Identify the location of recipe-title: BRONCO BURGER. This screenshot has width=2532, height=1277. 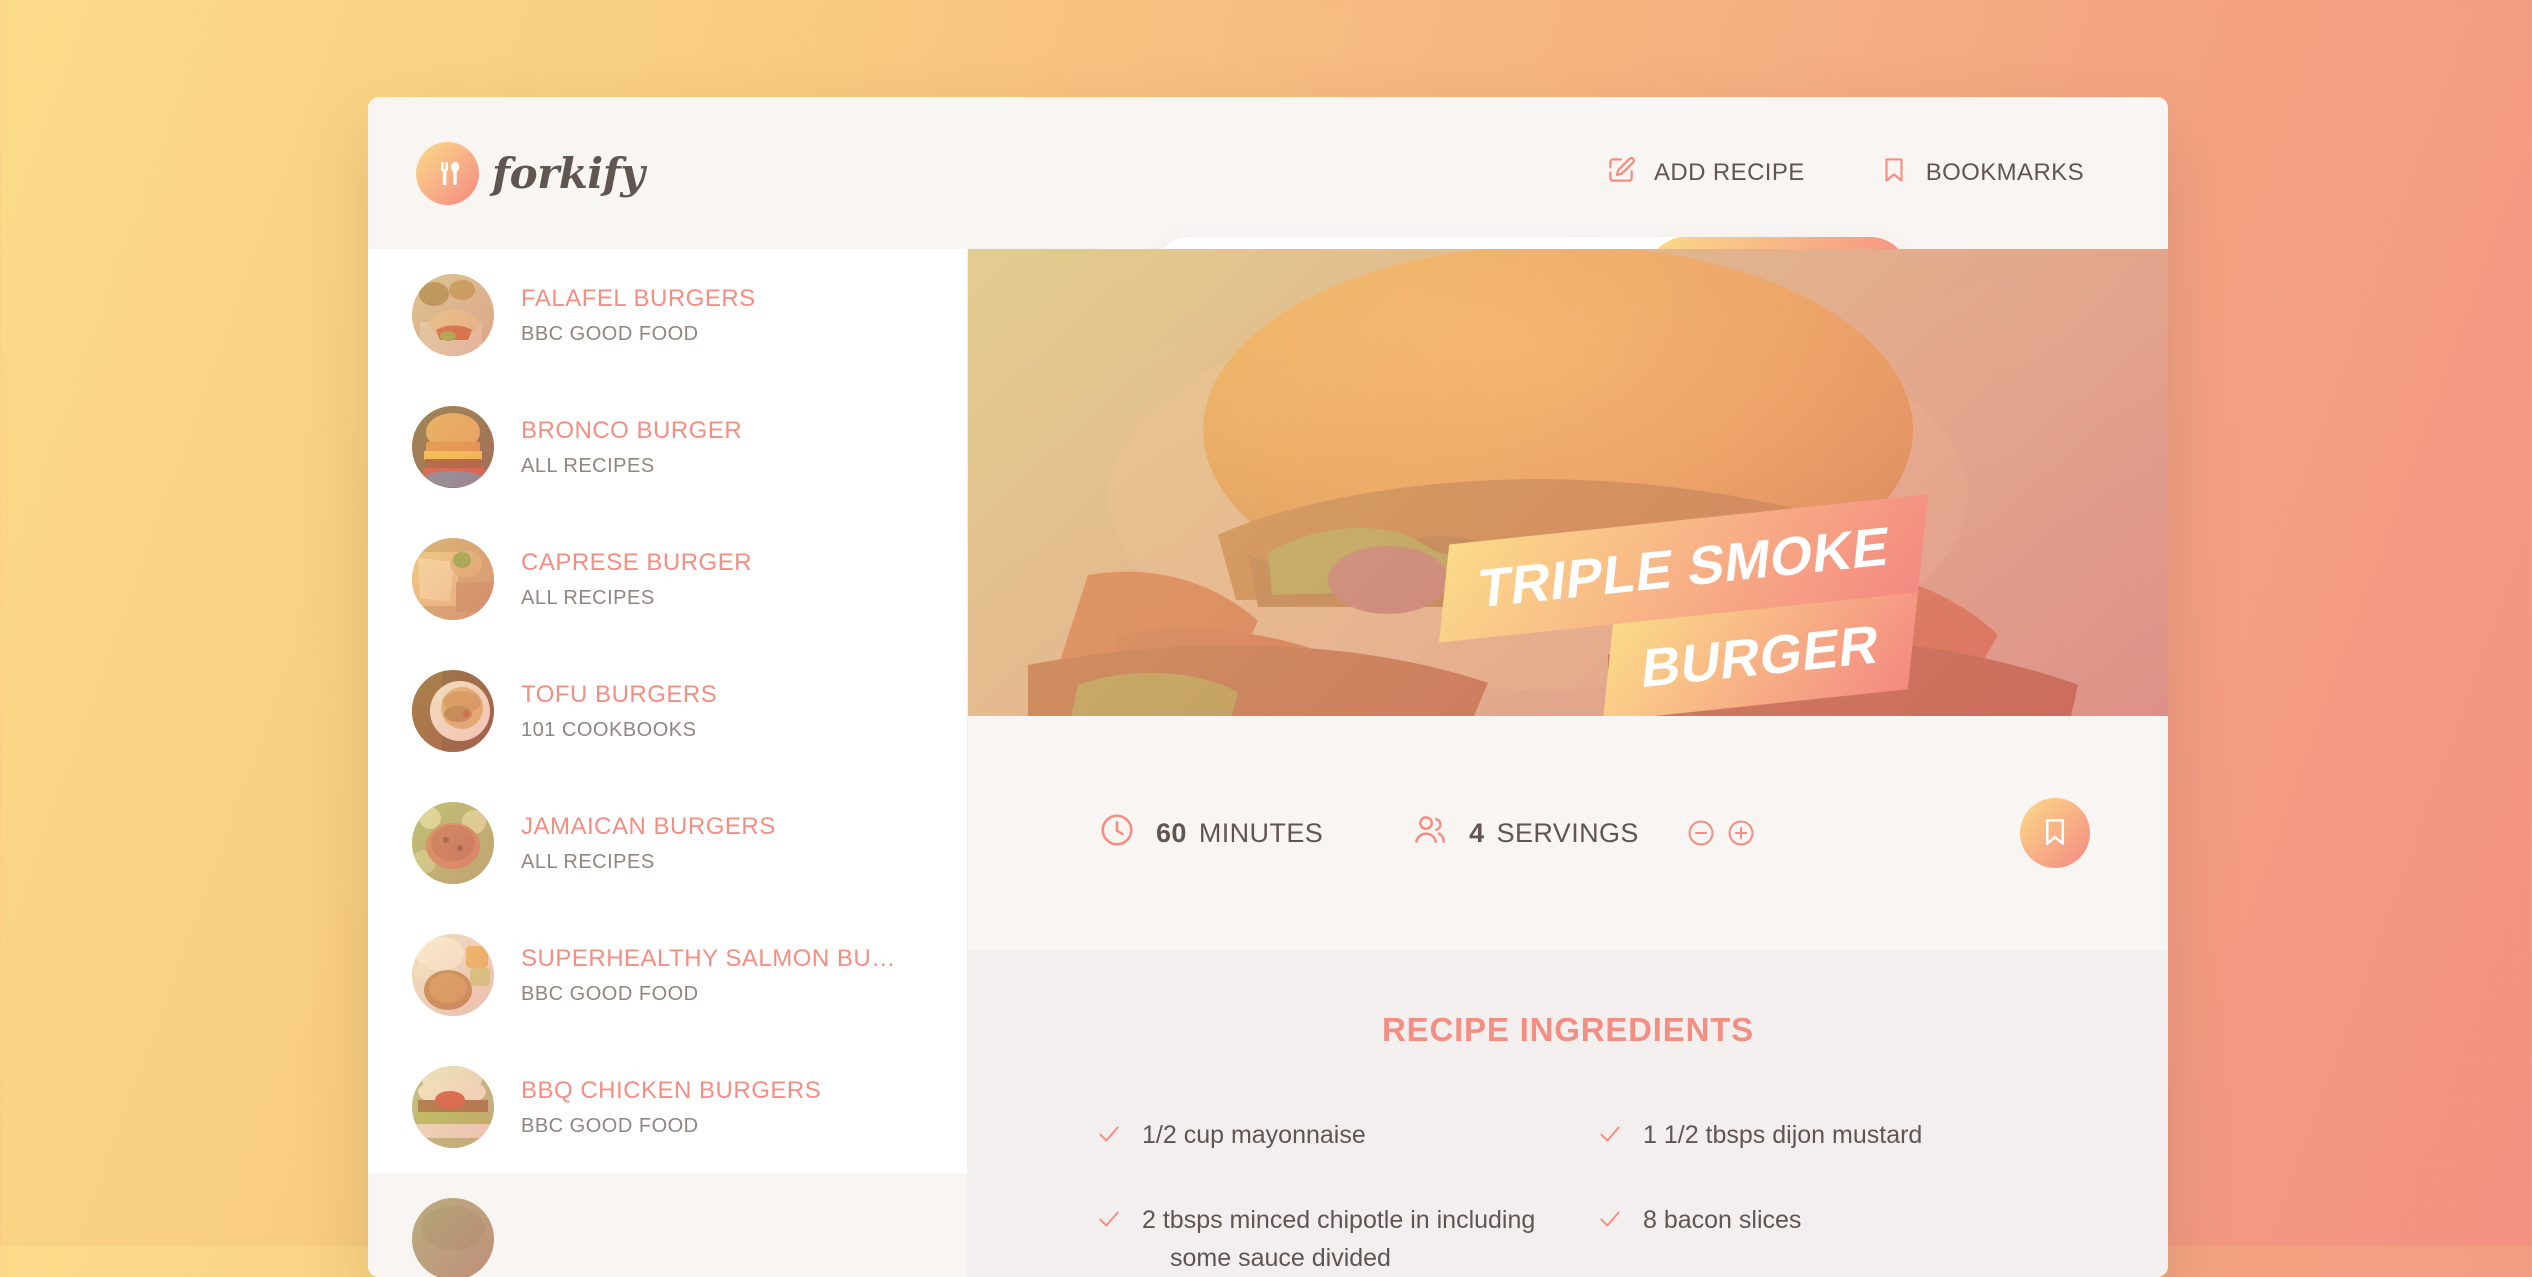
(631, 431).